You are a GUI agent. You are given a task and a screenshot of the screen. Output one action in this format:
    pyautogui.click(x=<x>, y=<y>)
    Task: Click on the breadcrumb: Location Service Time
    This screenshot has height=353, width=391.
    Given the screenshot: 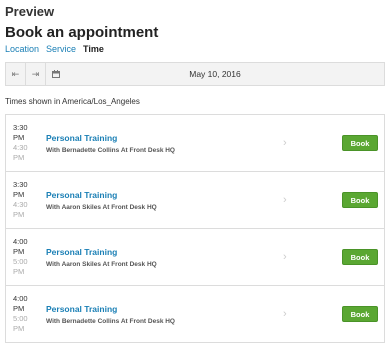 What is the action you would take?
    pyautogui.click(x=54, y=49)
    